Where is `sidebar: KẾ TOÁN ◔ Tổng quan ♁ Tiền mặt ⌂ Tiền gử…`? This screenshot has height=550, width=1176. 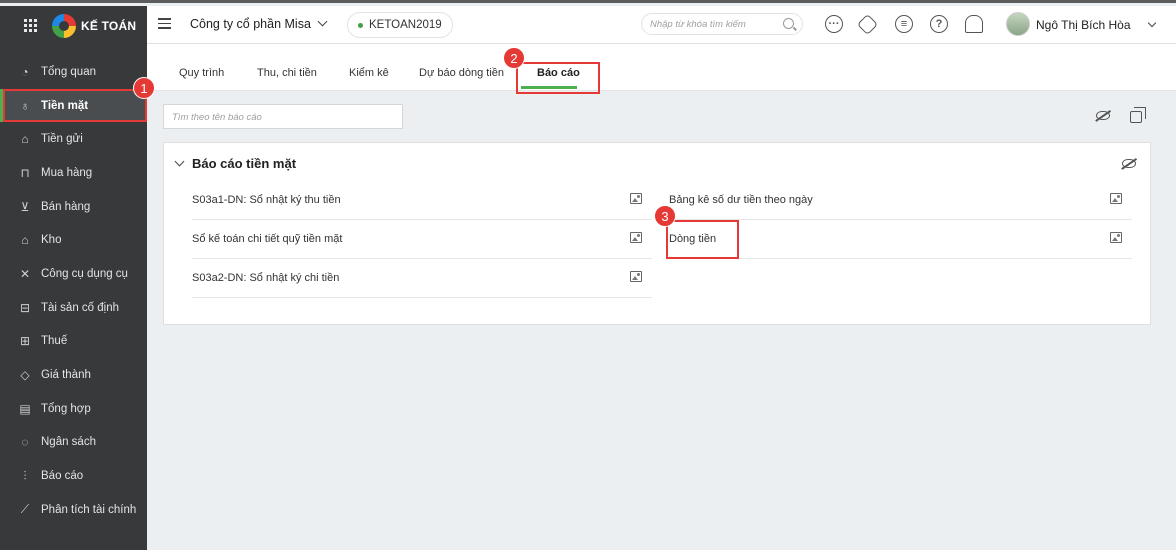 sidebar: KẾ TOÁN ◔ Tổng quan ♁ Tiền mặt ⌂ Tiền gử… is located at coordinates (73, 278).